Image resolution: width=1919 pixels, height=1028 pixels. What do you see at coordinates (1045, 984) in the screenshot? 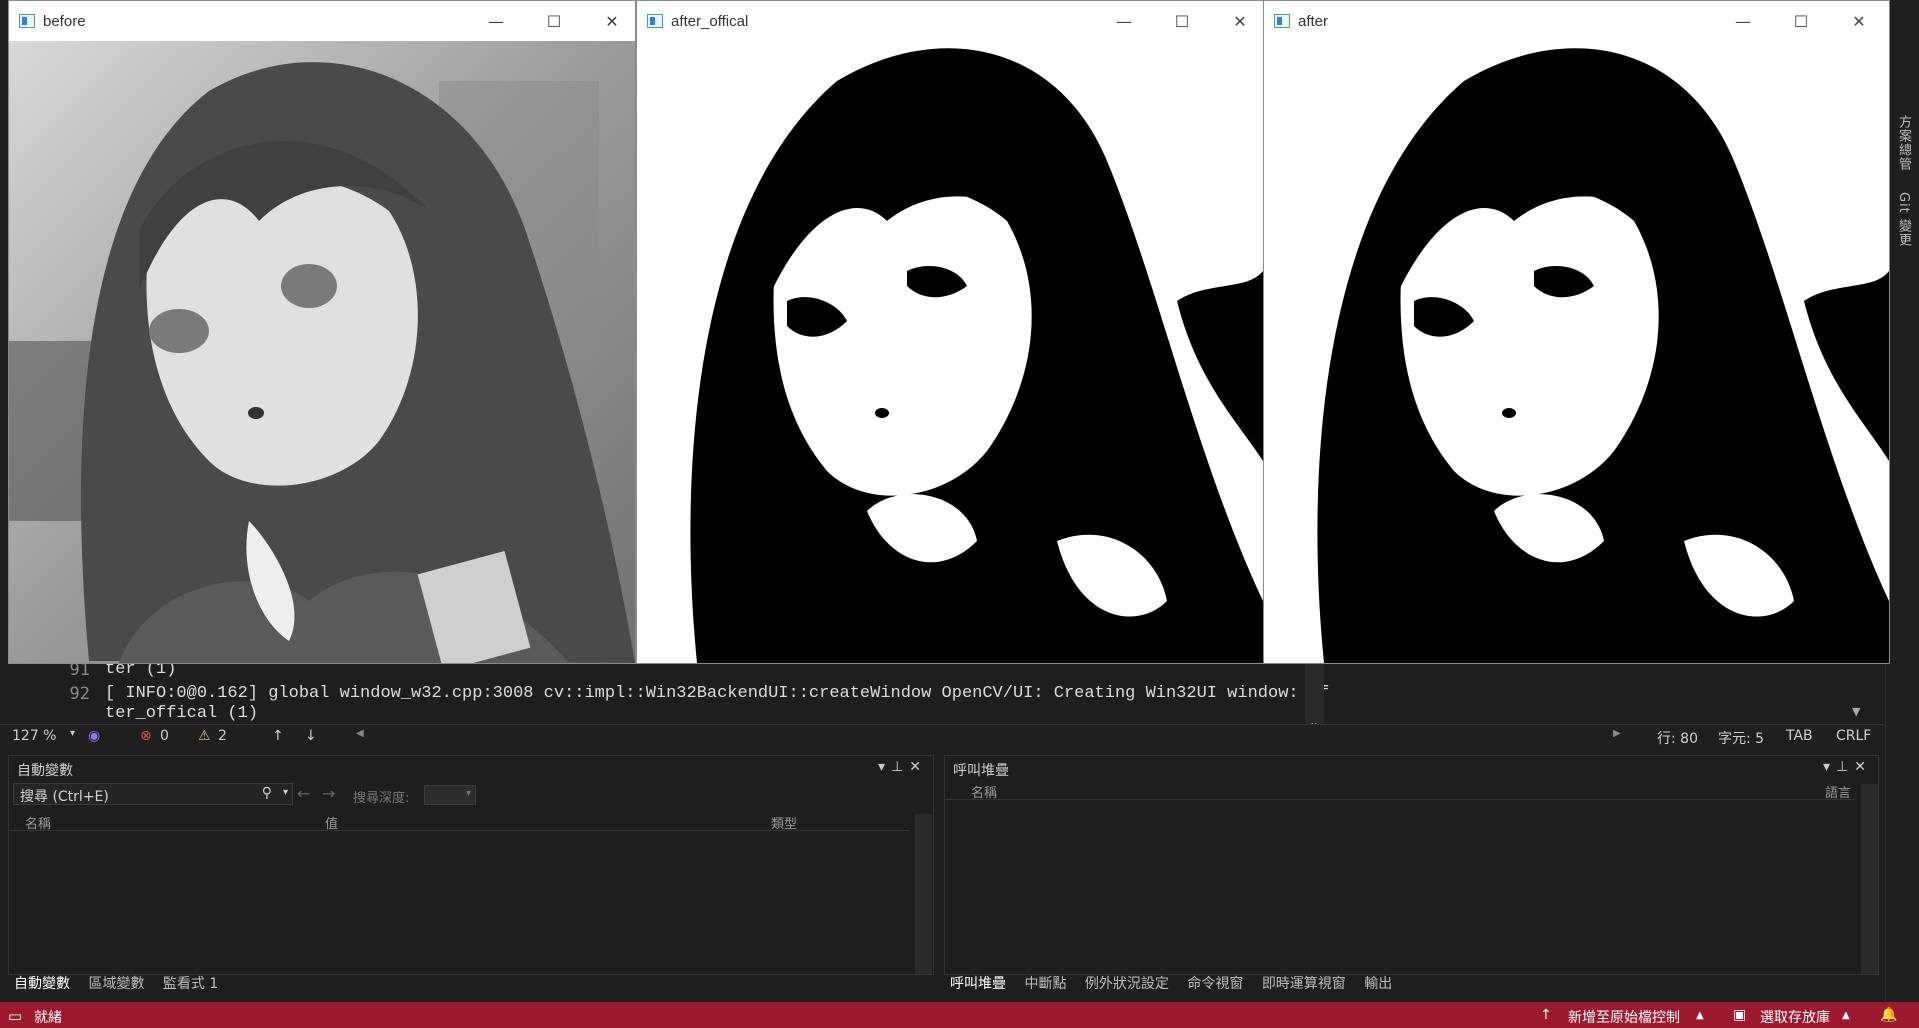
I see `tab-breakpoints: 中斷點` at bounding box center [1045, 984].